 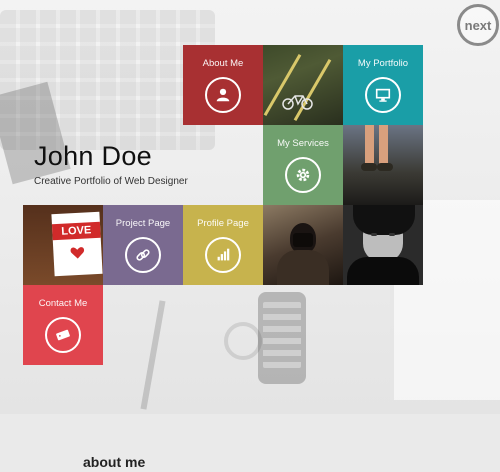 What do you see at coordinates (114, 462) in the screenshot?
I see `about-heading: about me` at bounding box center [114, 462].